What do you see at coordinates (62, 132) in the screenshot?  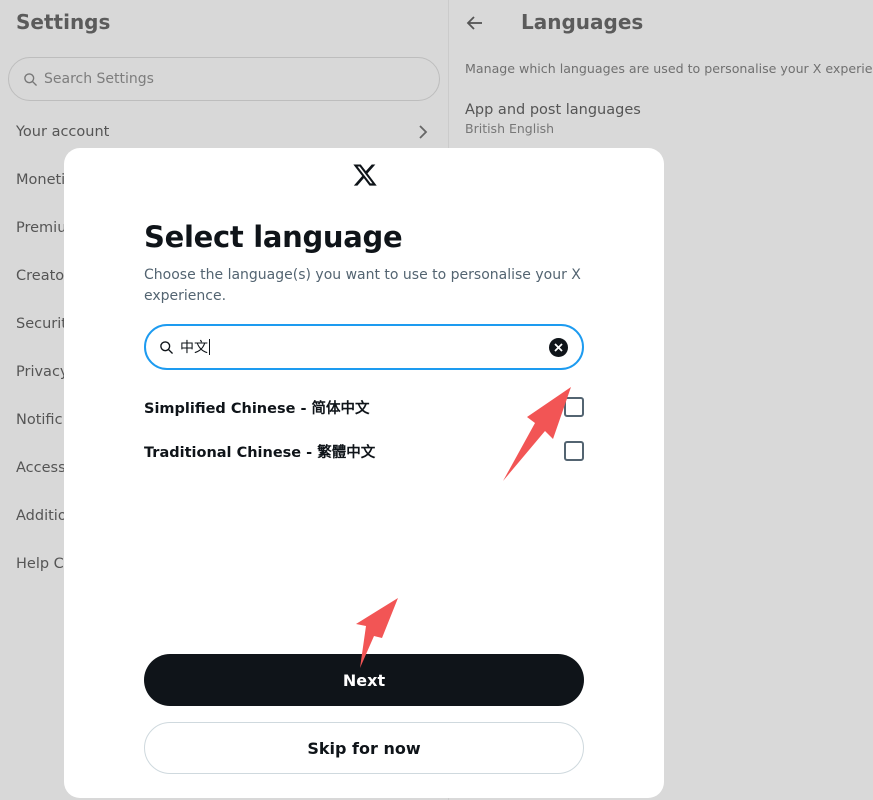 I see `menu-item-your-account: Your account` at bounding box center [62, 132].